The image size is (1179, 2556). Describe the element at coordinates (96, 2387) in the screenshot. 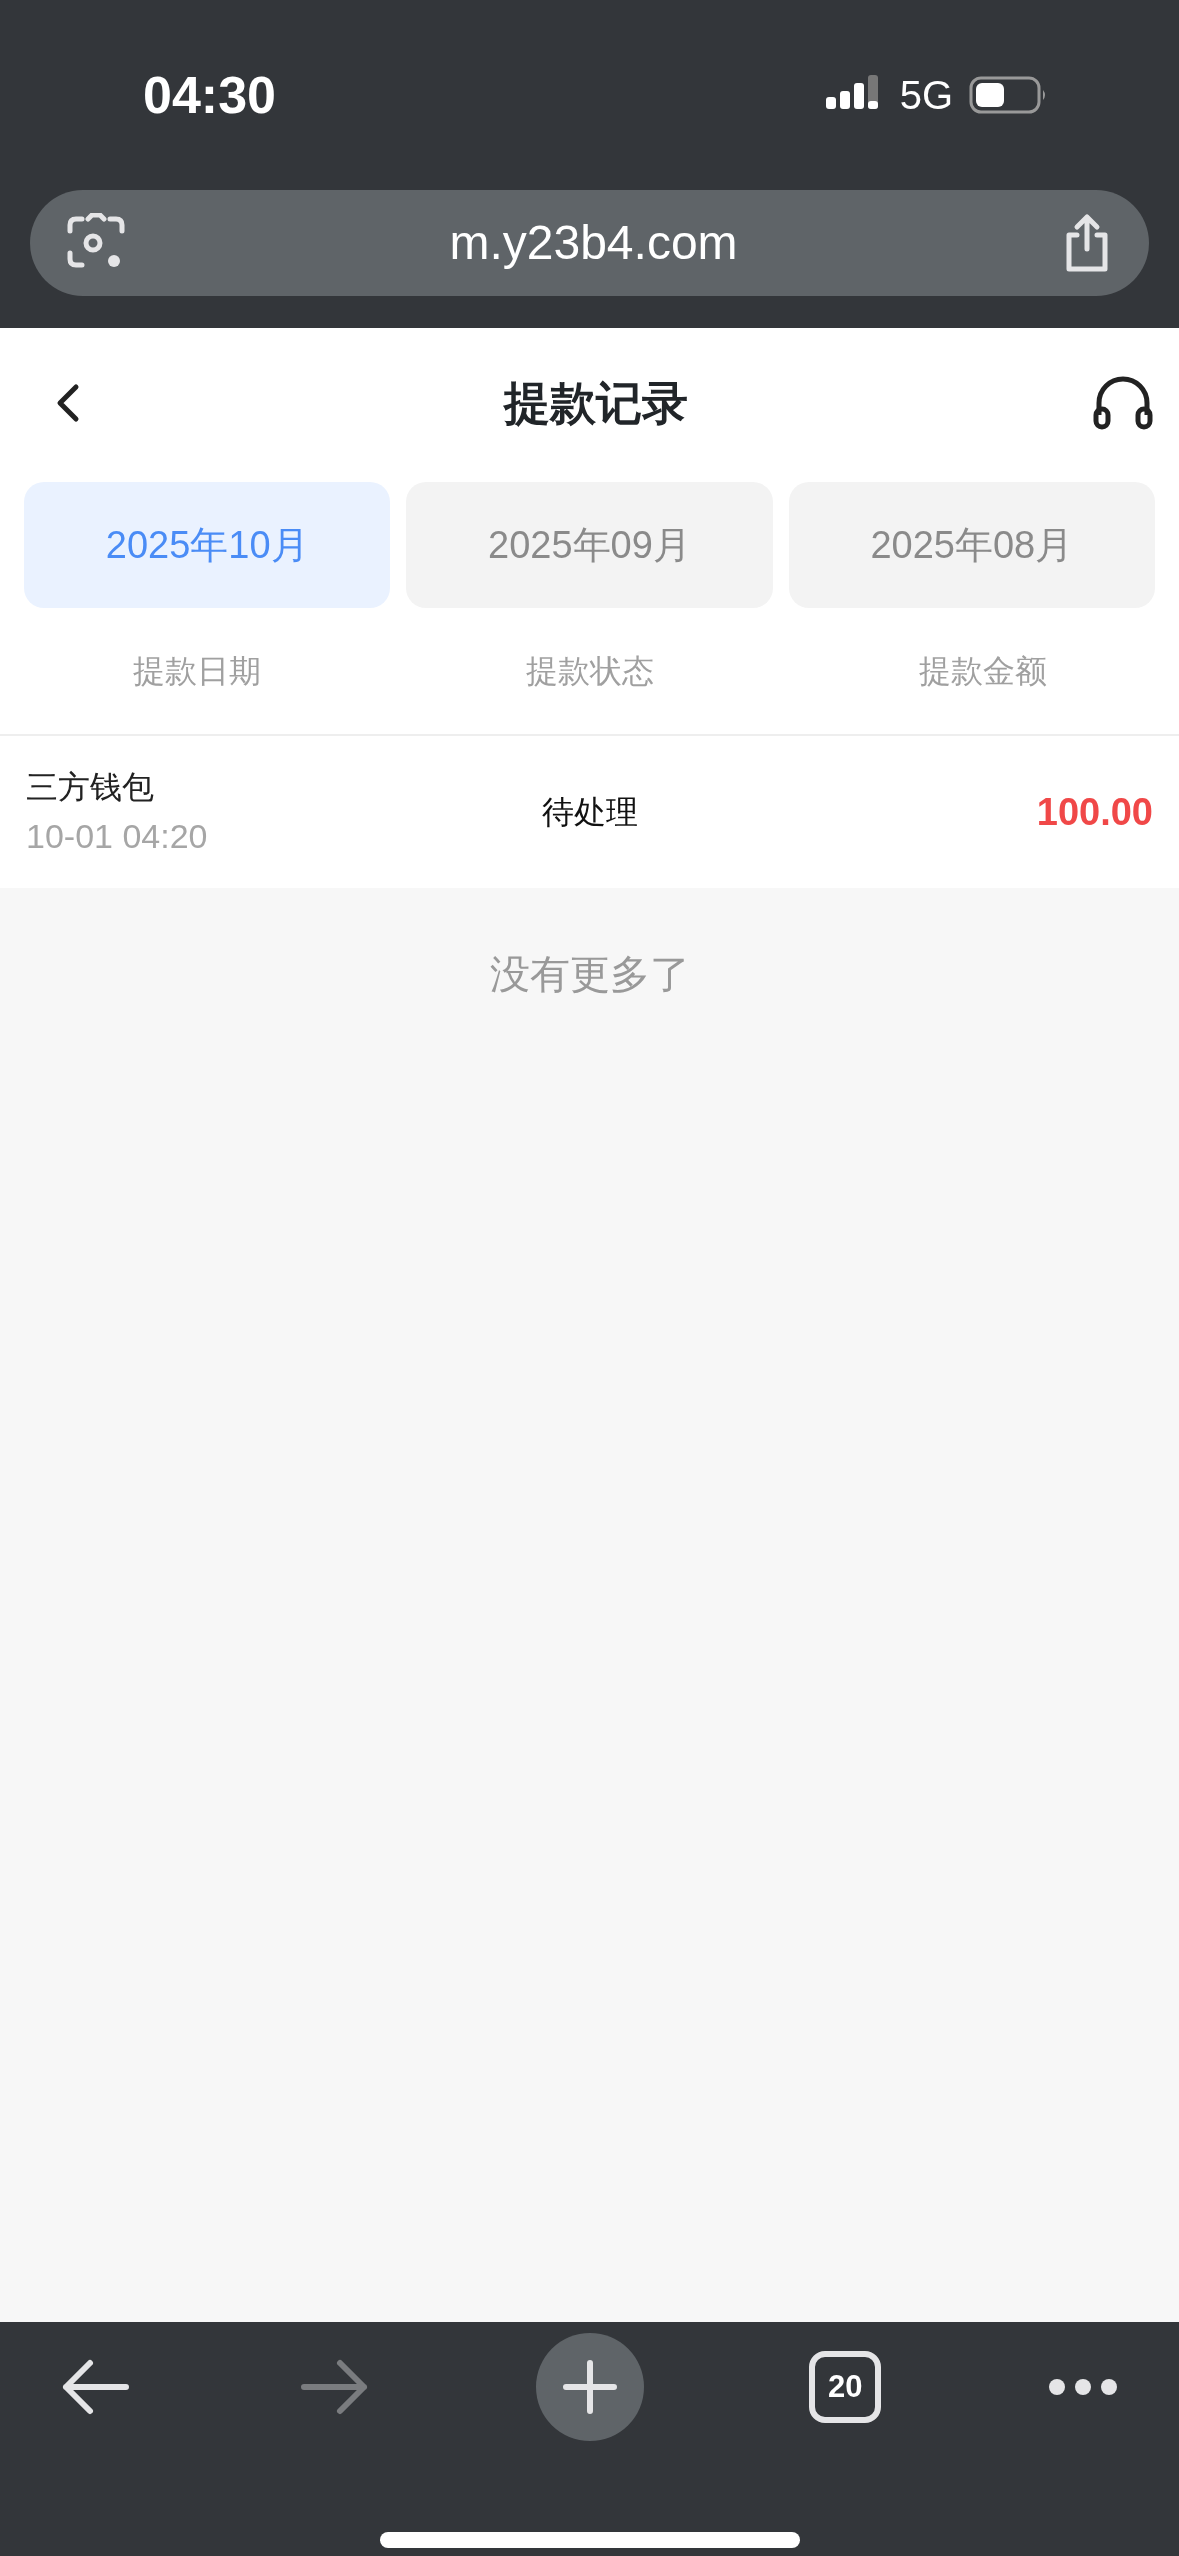

I see `back-arrow-button` at that location.